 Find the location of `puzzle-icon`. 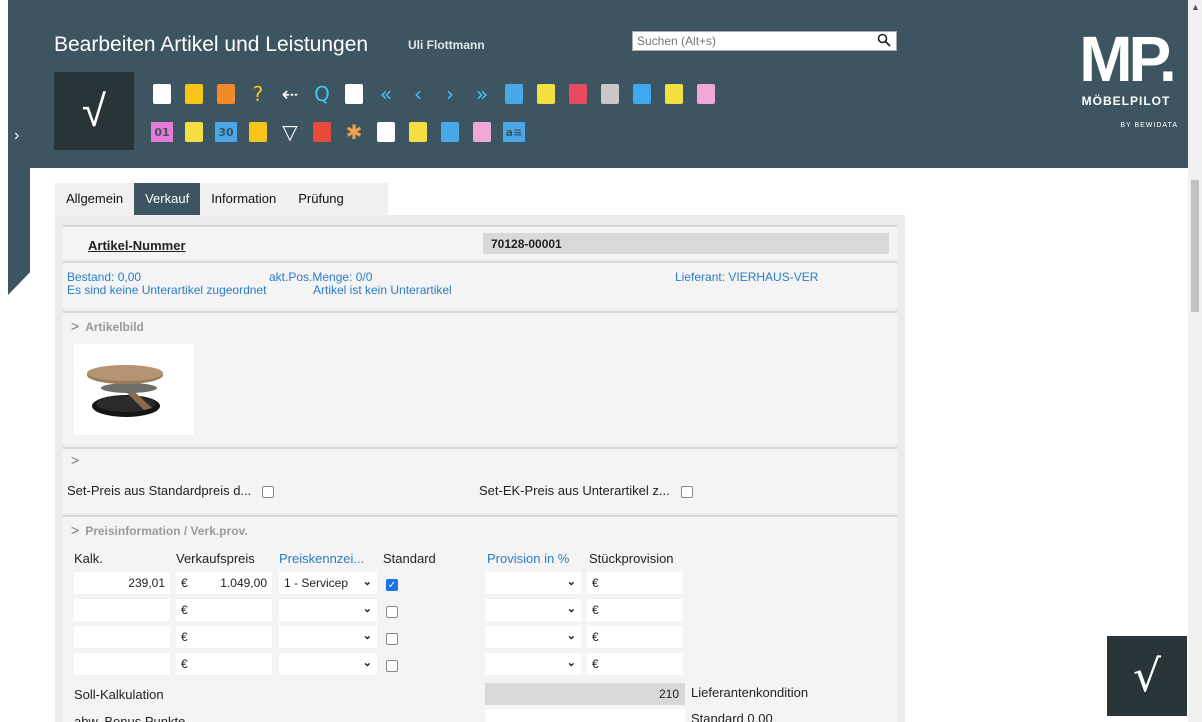

puzzle-icon is located at coordinates (386, 132).